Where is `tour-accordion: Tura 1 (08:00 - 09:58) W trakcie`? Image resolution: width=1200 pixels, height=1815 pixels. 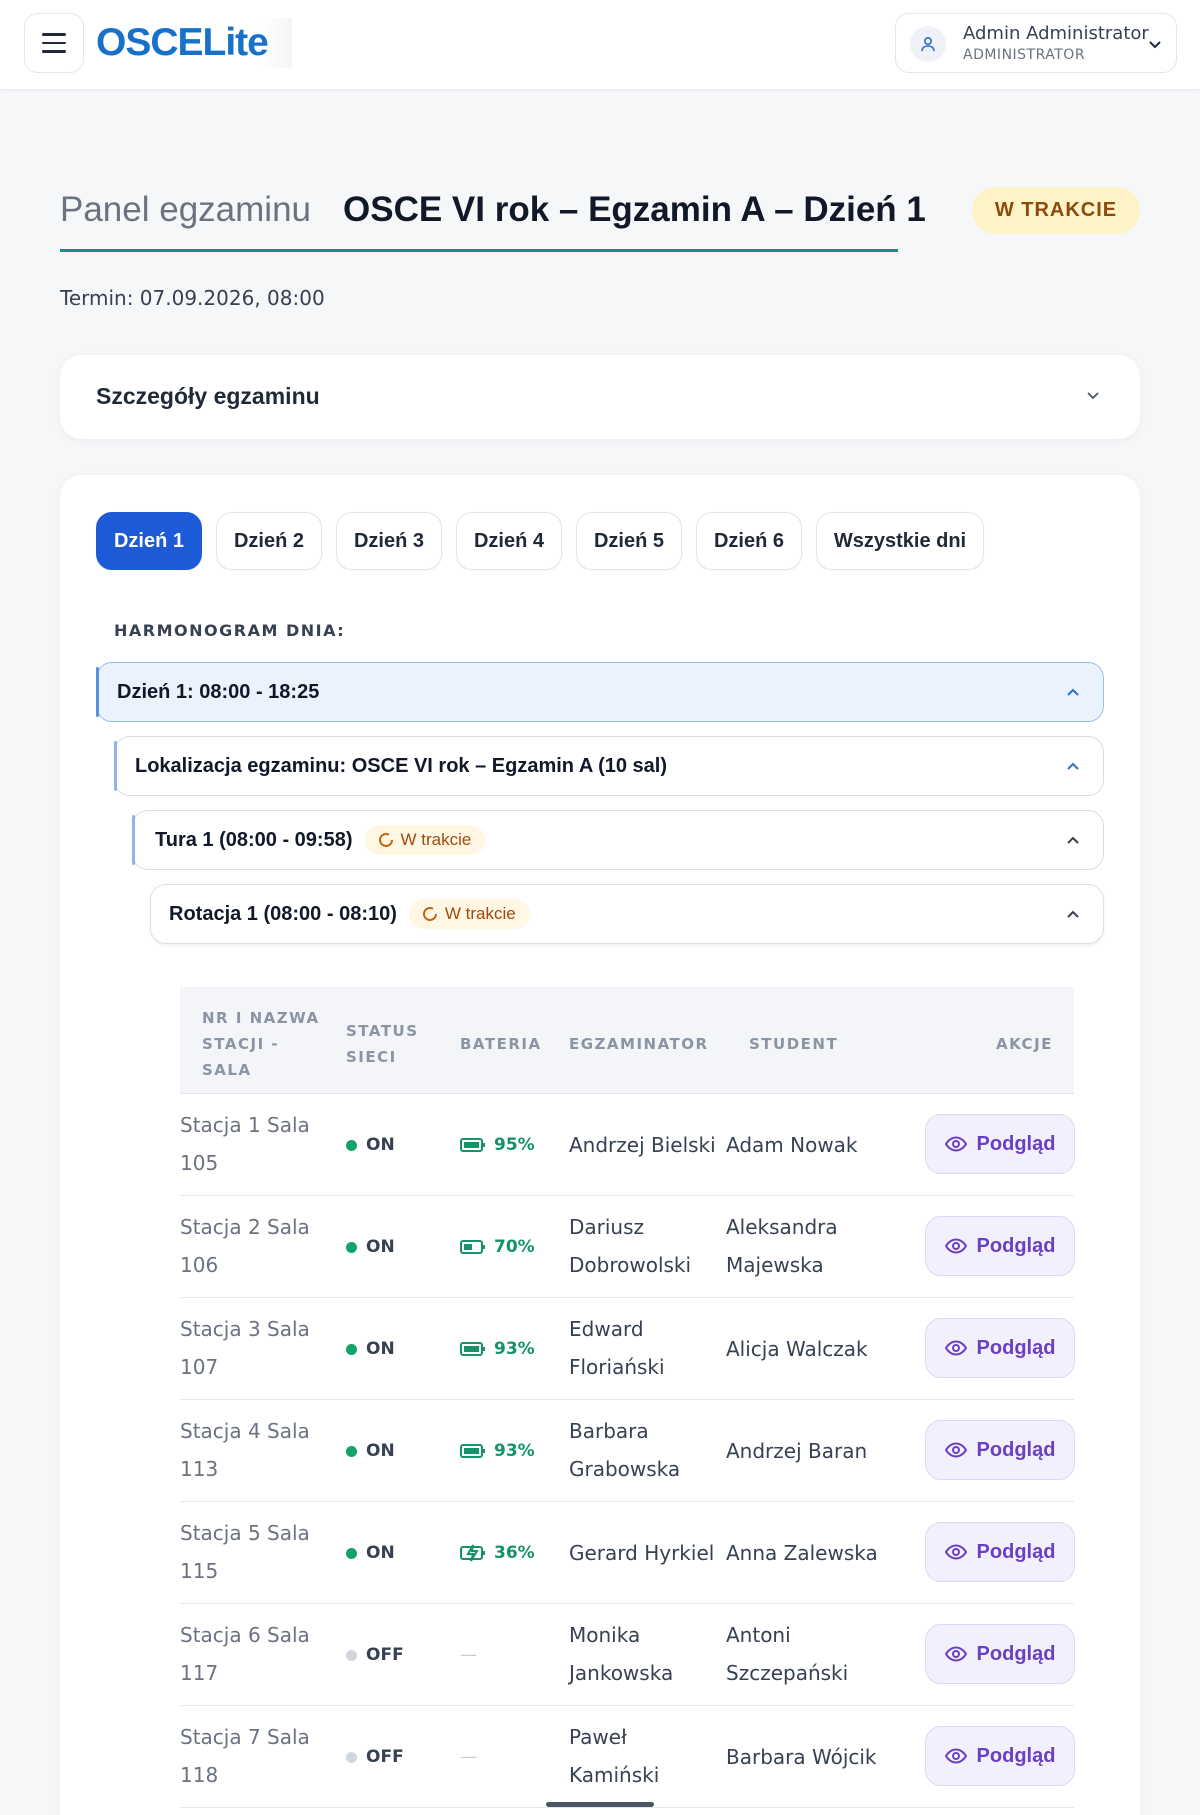 tour-accordion: Tura 1 (08:00 - 09:58) W trakcie is located at coordinates (618, 840).